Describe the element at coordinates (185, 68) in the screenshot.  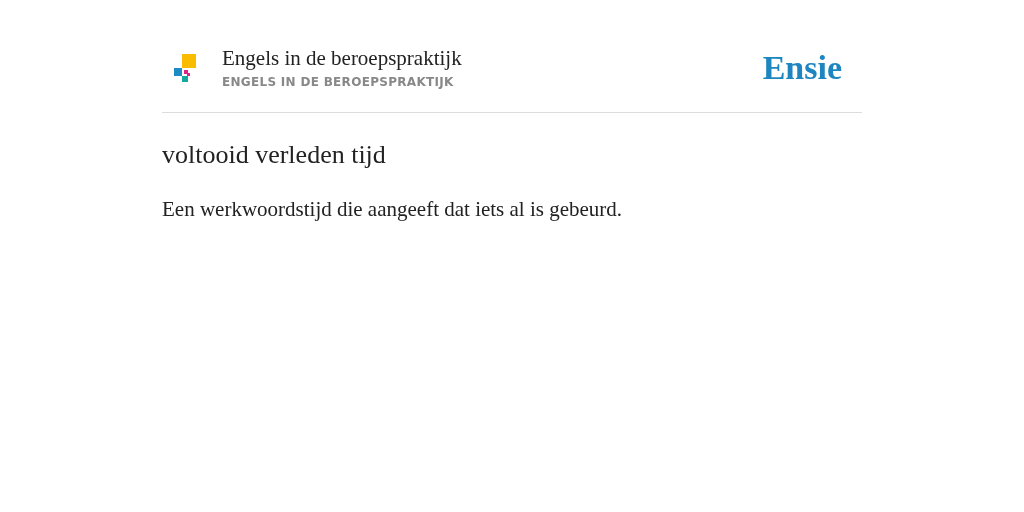
I see `logo-icon` at that location.